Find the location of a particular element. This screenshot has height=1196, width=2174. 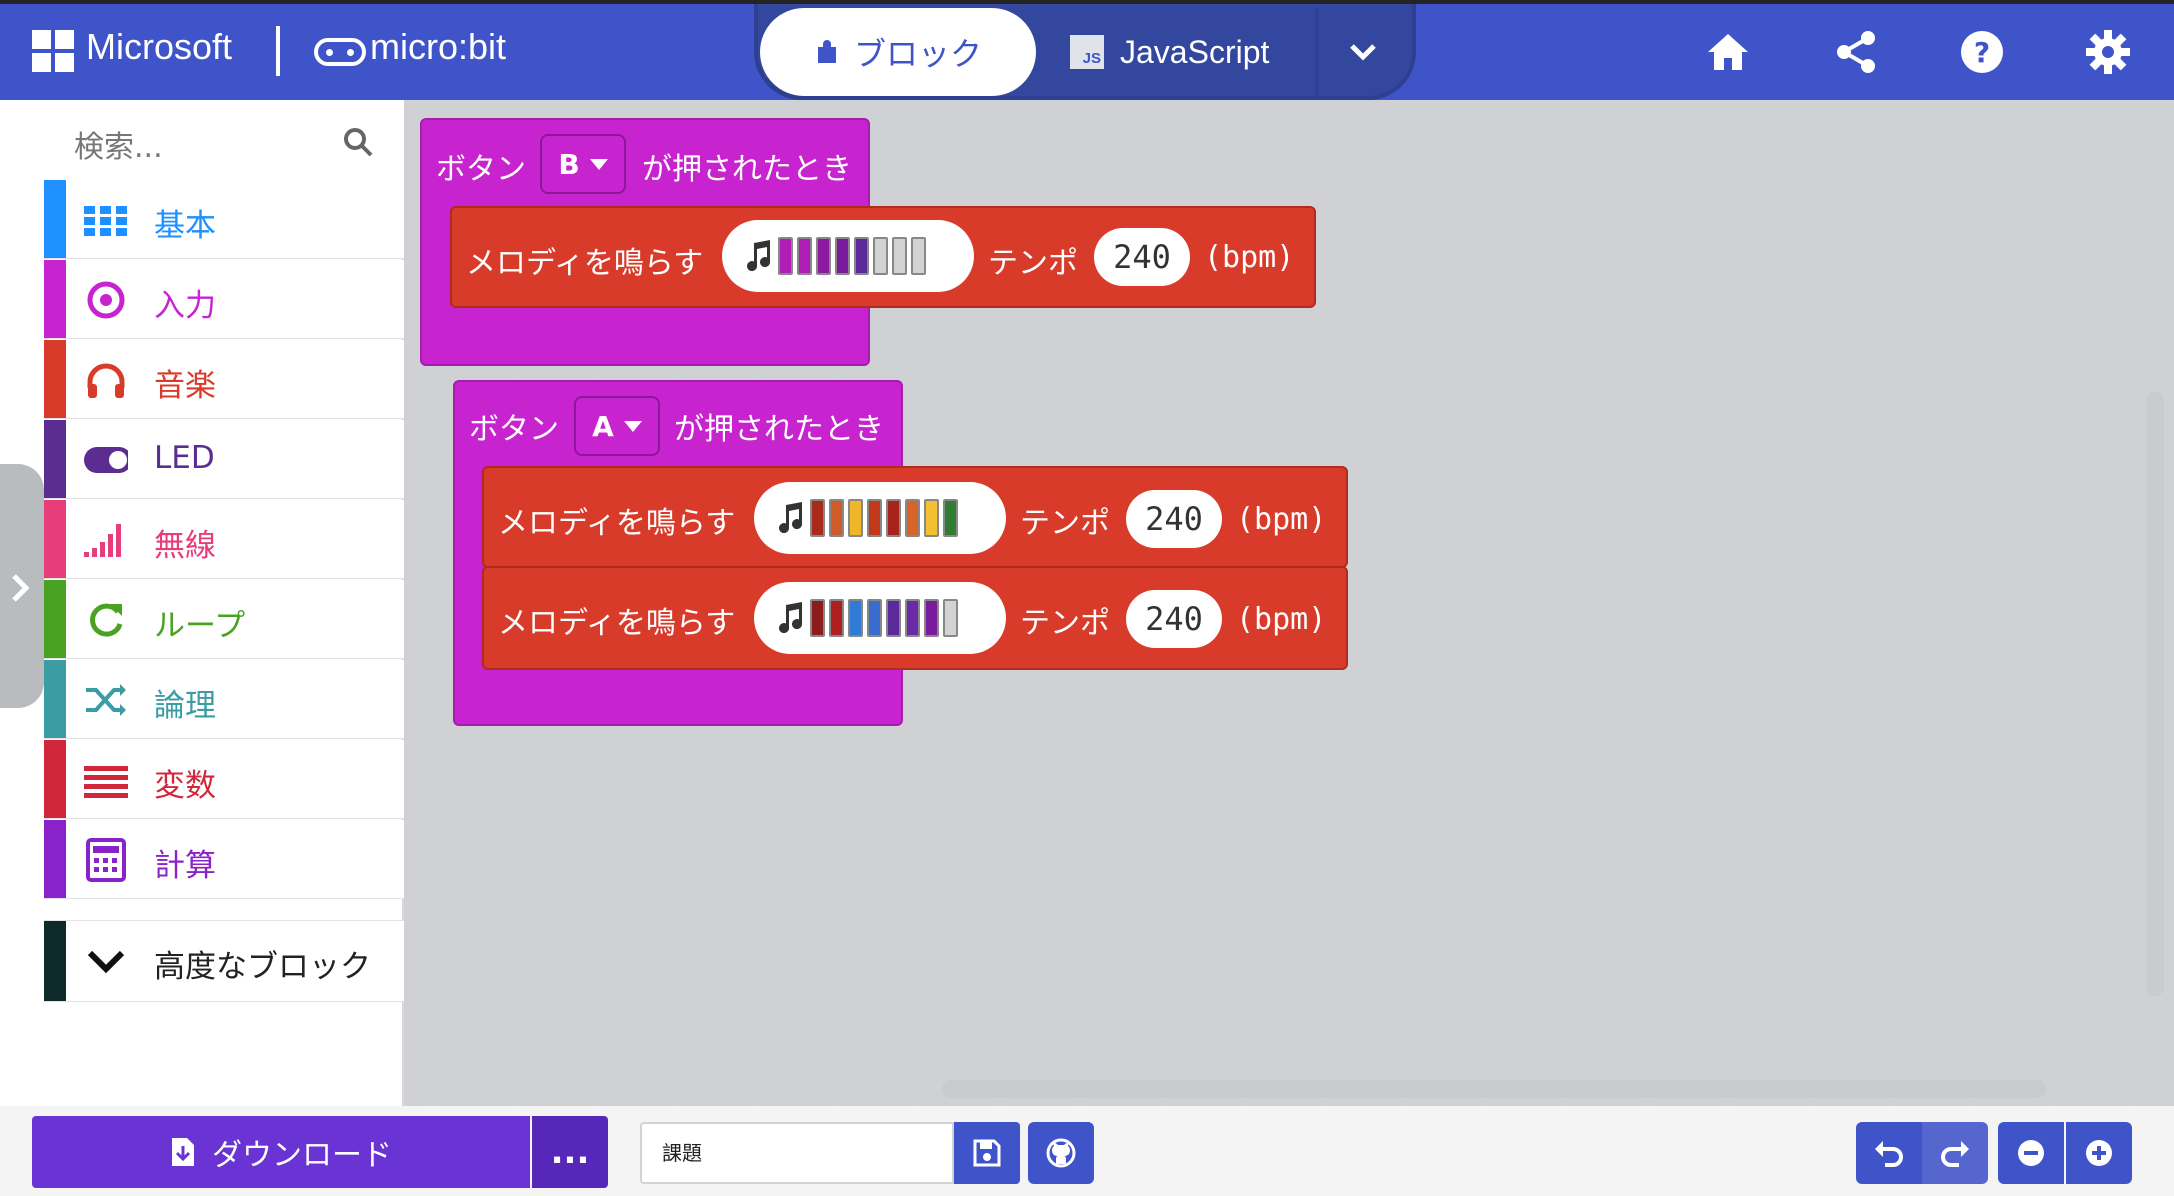

github-icon is located at coordinates (1061, 1153).